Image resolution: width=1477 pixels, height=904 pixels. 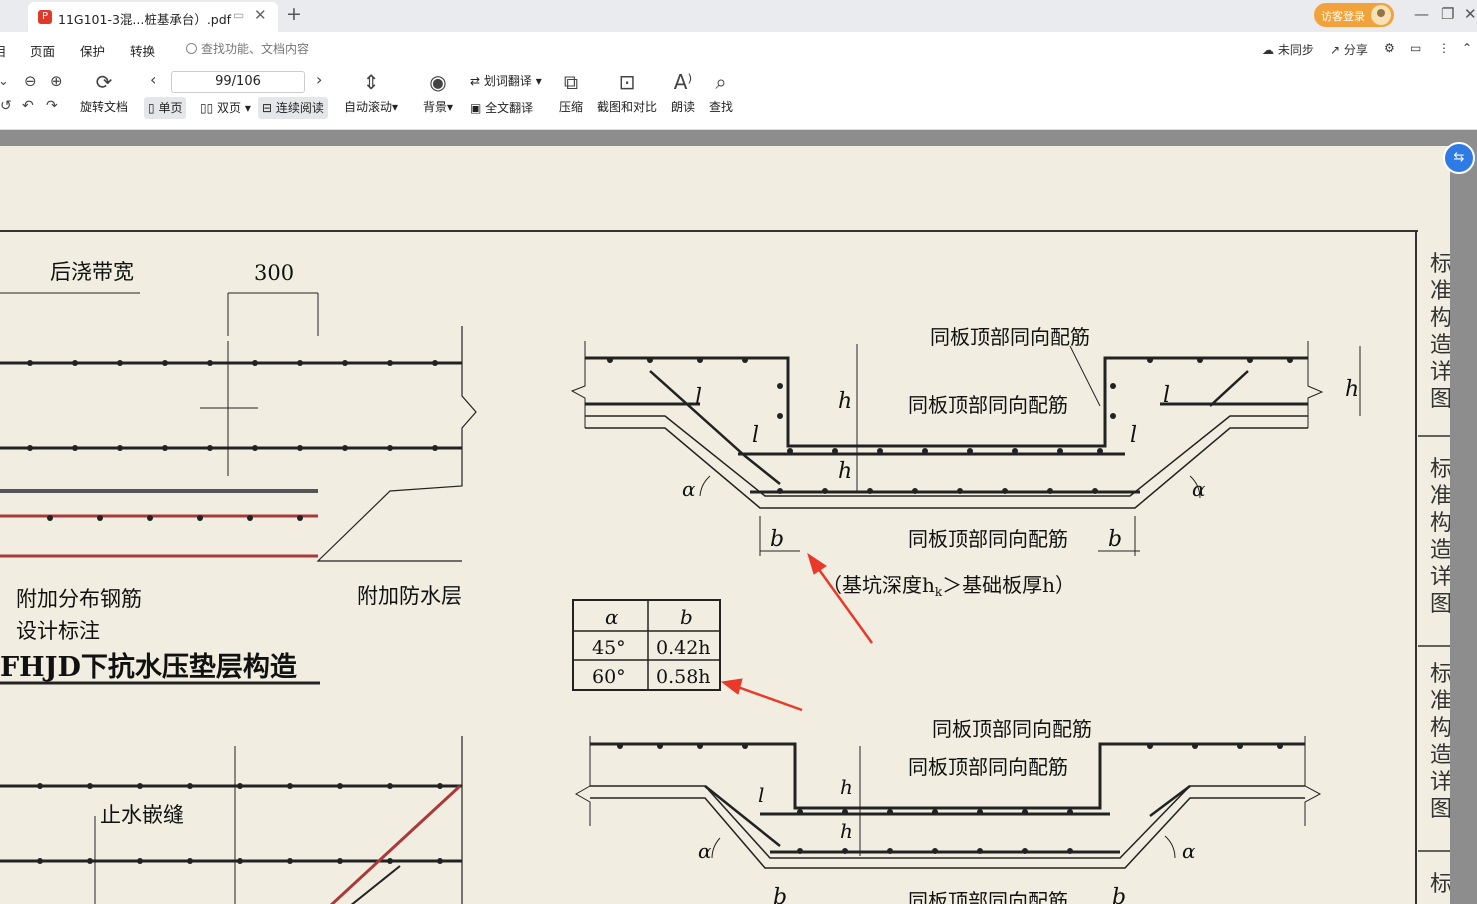 I want to click on login-label: 访客登录, so click(x=1343, y=16).